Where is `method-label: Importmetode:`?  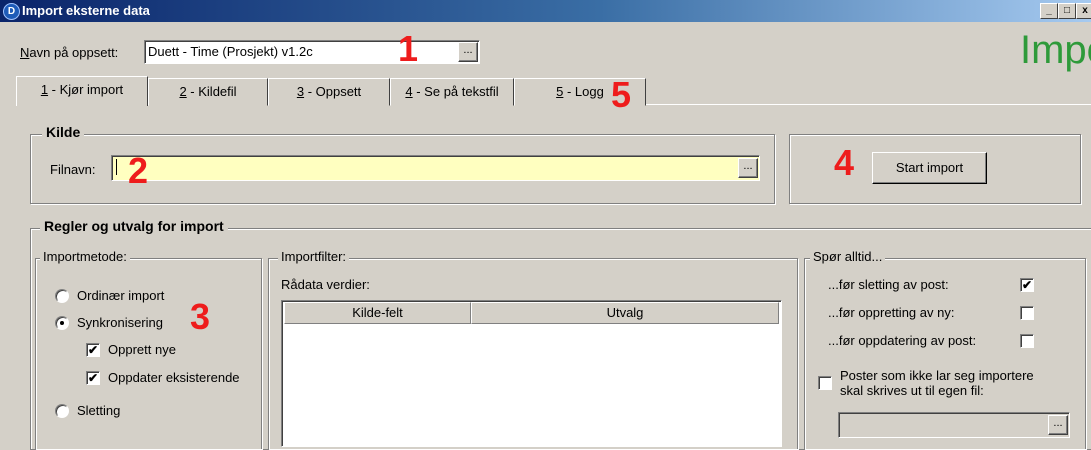 method-label: Importmetode: is located at coordinates (85, 256).